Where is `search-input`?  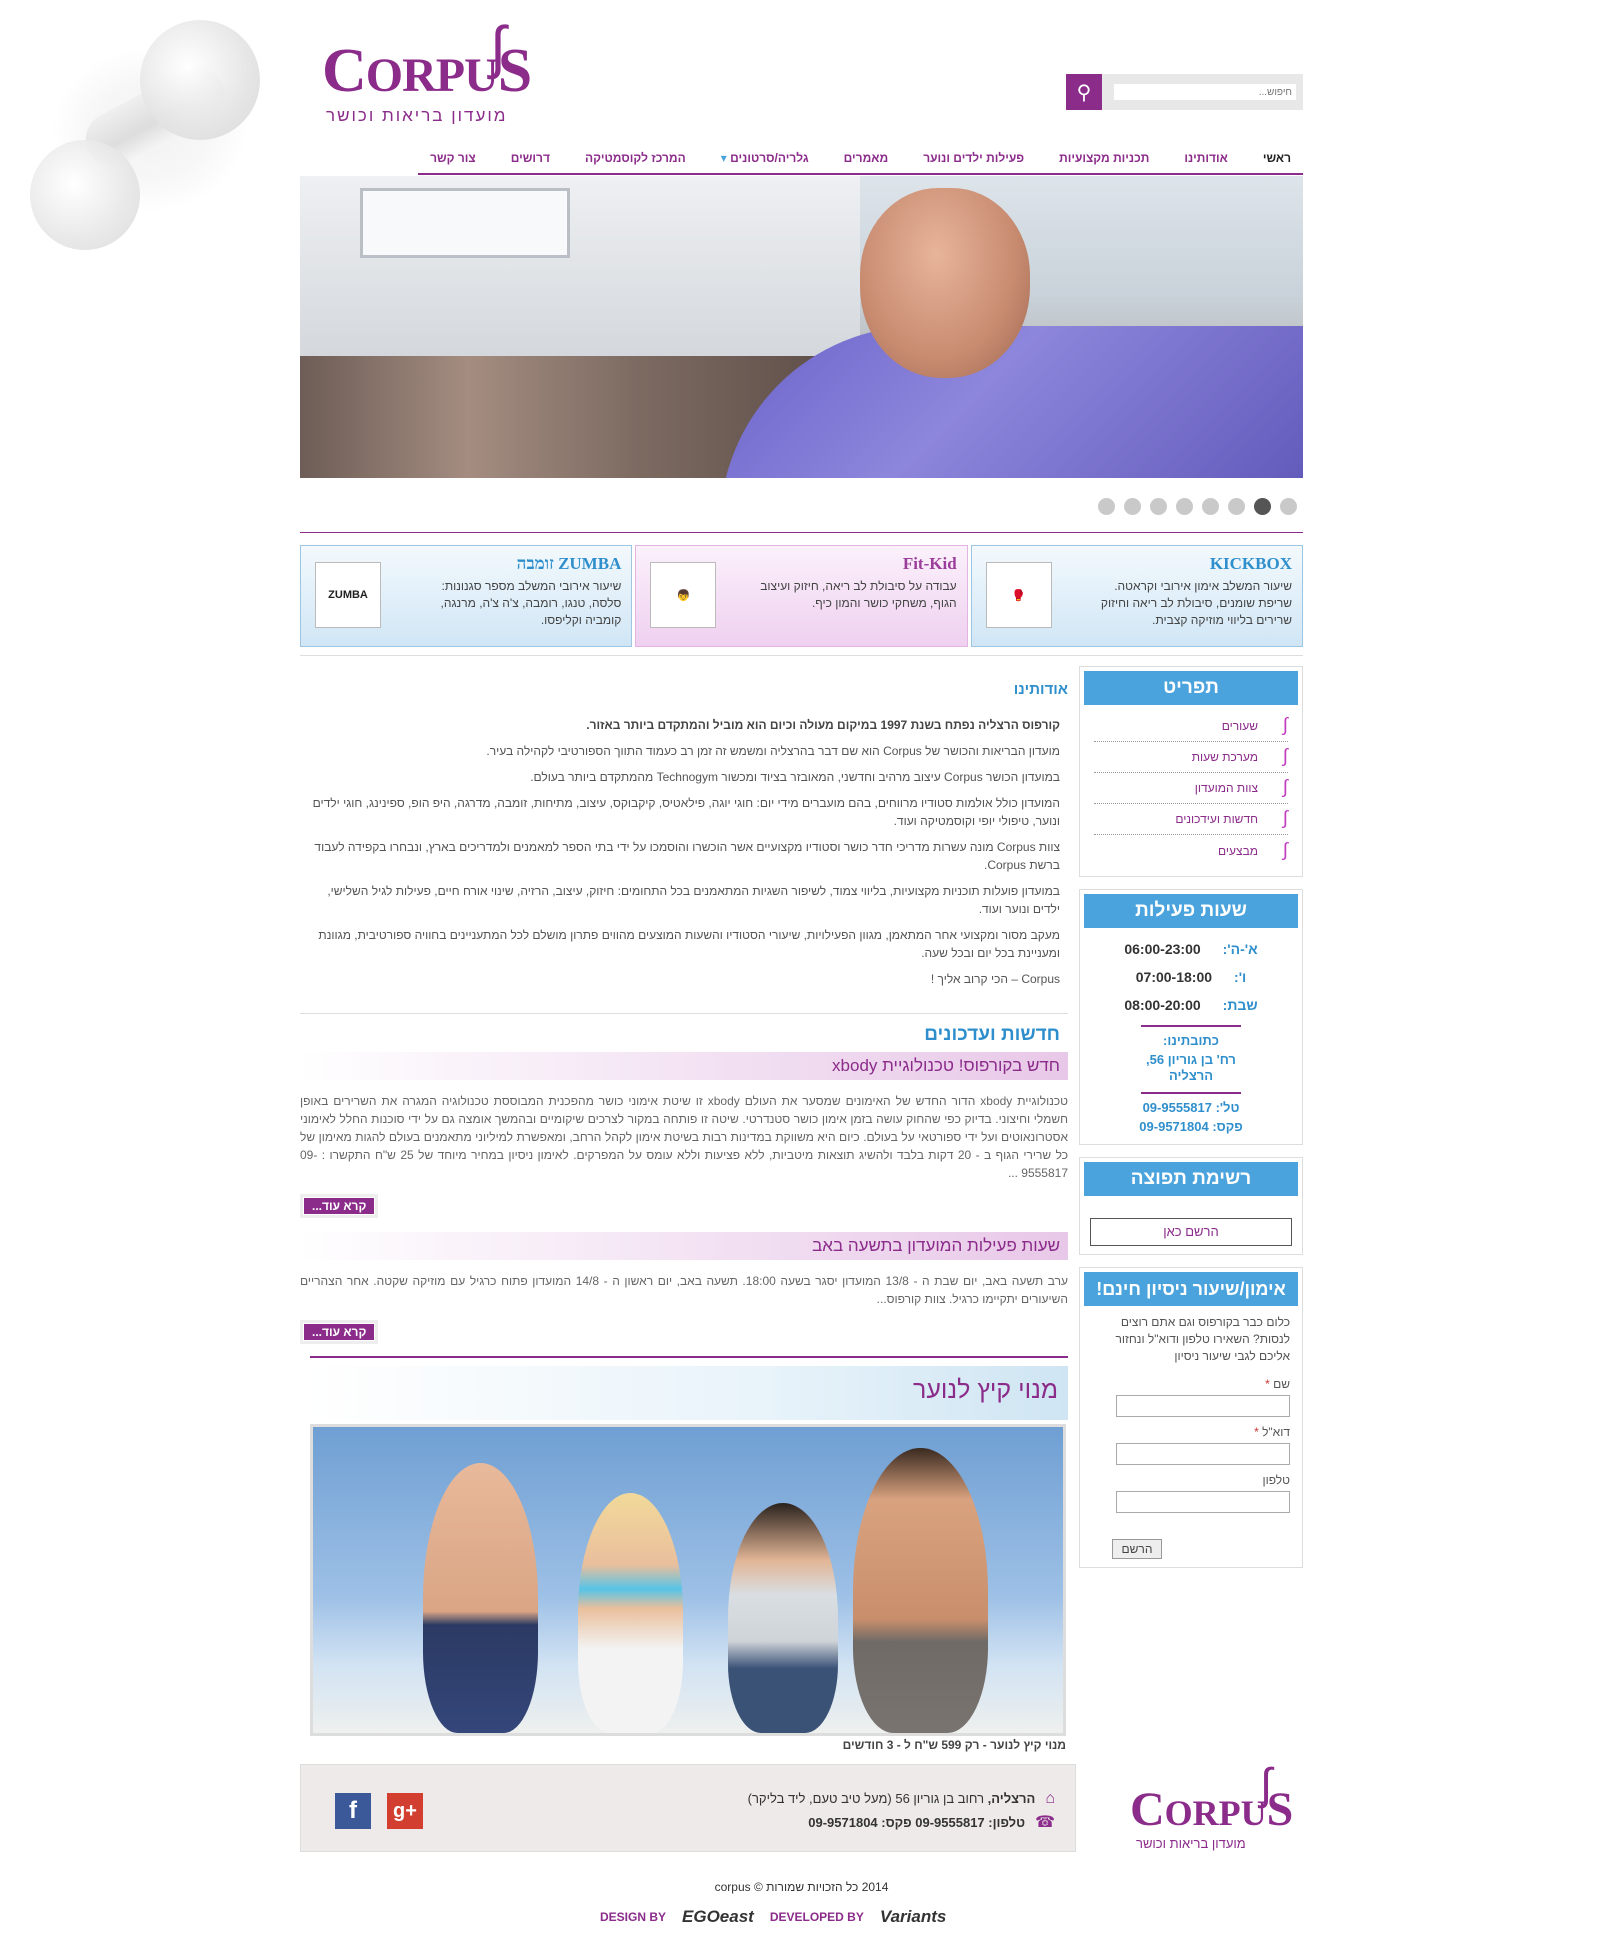
search-input is located at coordinates (1205, 92).